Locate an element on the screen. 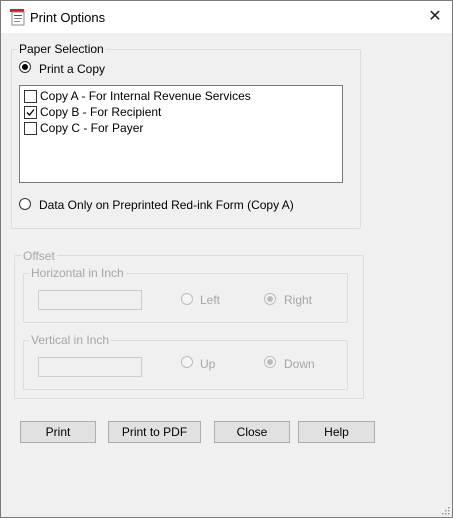 This screenshot has width=453, height=518. left-label: Left is located at coordinates (210, 300).